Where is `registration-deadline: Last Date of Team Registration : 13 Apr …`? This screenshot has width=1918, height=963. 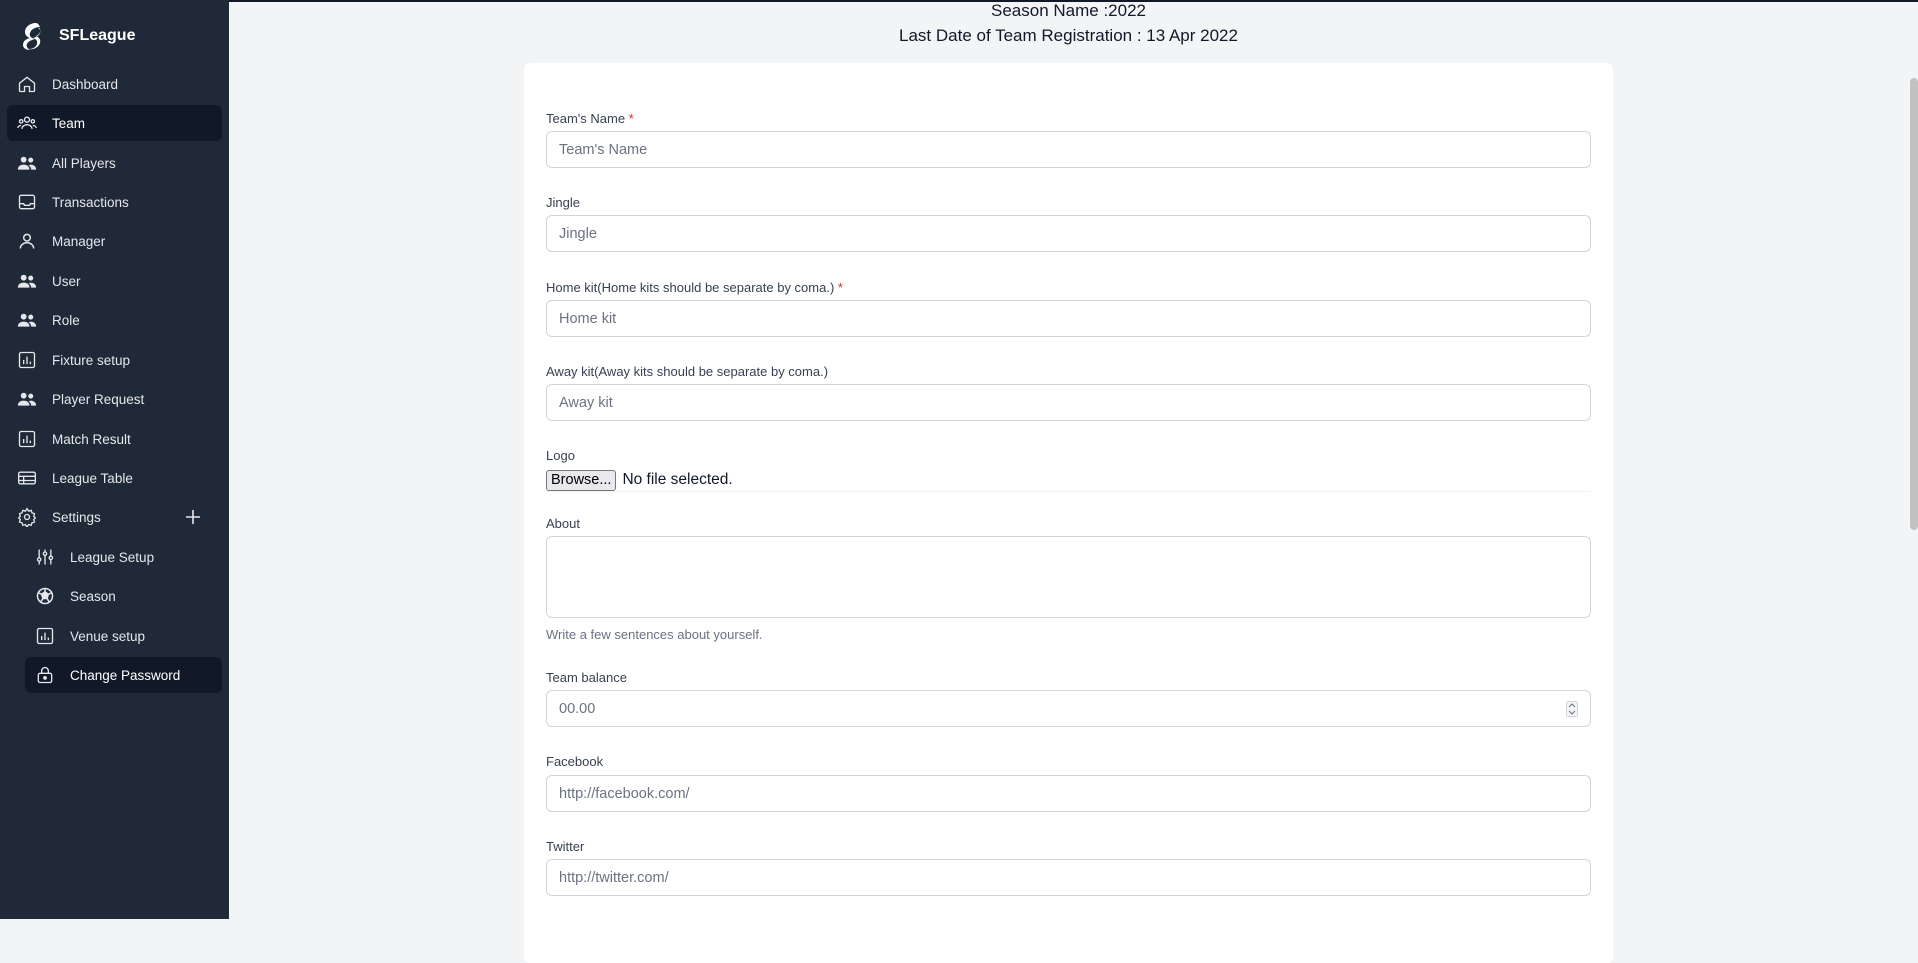
registration-deadline: Last Date of Team Registration : 13 Apr … is located at coordinates (1068, 35).